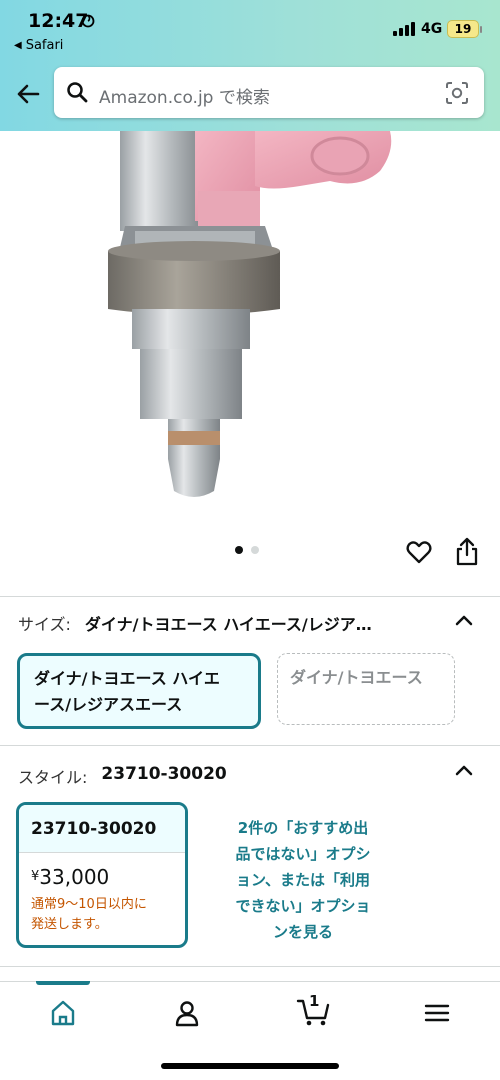  I want to click on cart-count: 1, so click(314, 1001).